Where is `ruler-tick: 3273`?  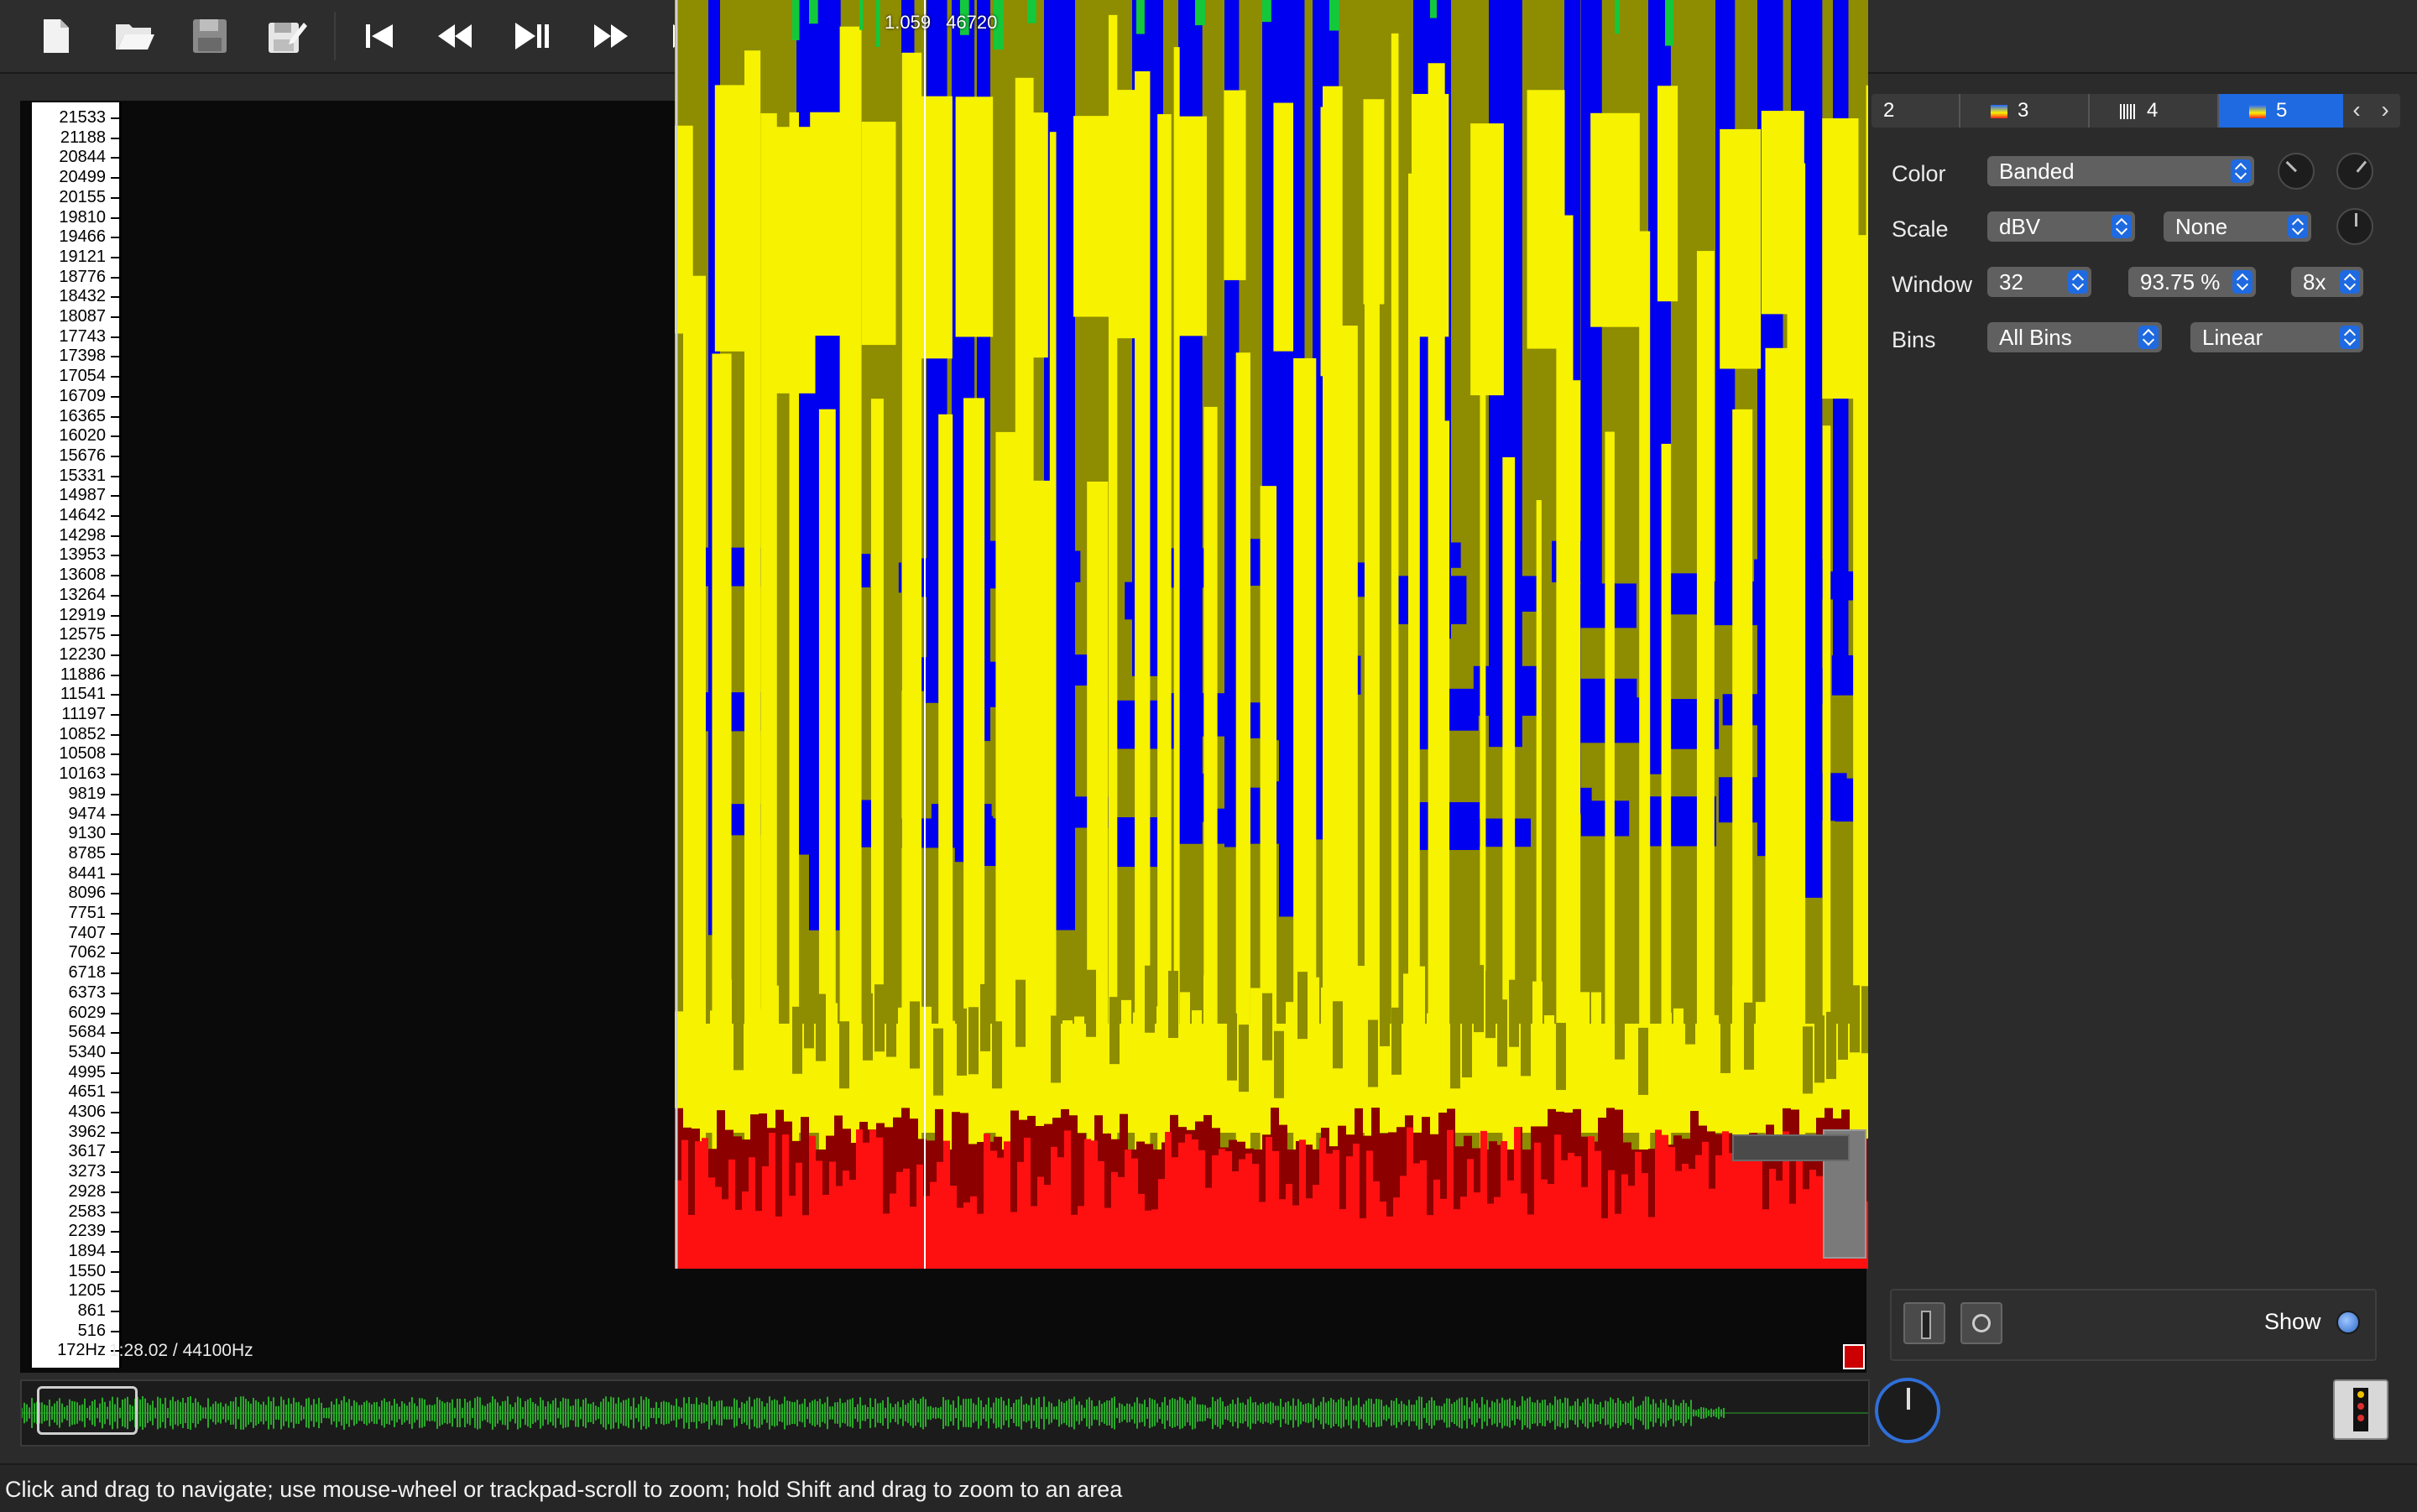
ruler-tick: 3273 is located at coordinates (75, 1171).